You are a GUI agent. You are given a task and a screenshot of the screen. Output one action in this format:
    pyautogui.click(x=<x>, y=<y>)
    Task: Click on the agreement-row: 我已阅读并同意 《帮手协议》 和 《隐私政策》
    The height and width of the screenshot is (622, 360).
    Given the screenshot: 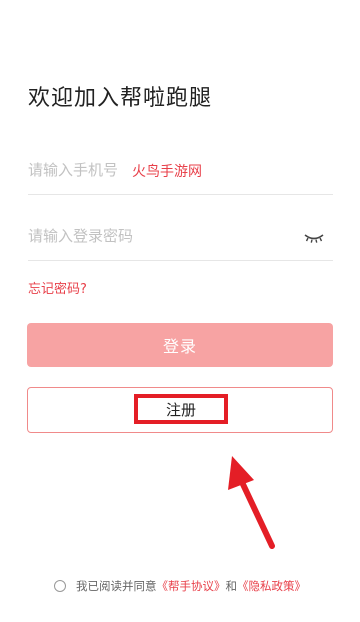 What is the action you would take?
    pyautogui.click(x=180, y=586)
    